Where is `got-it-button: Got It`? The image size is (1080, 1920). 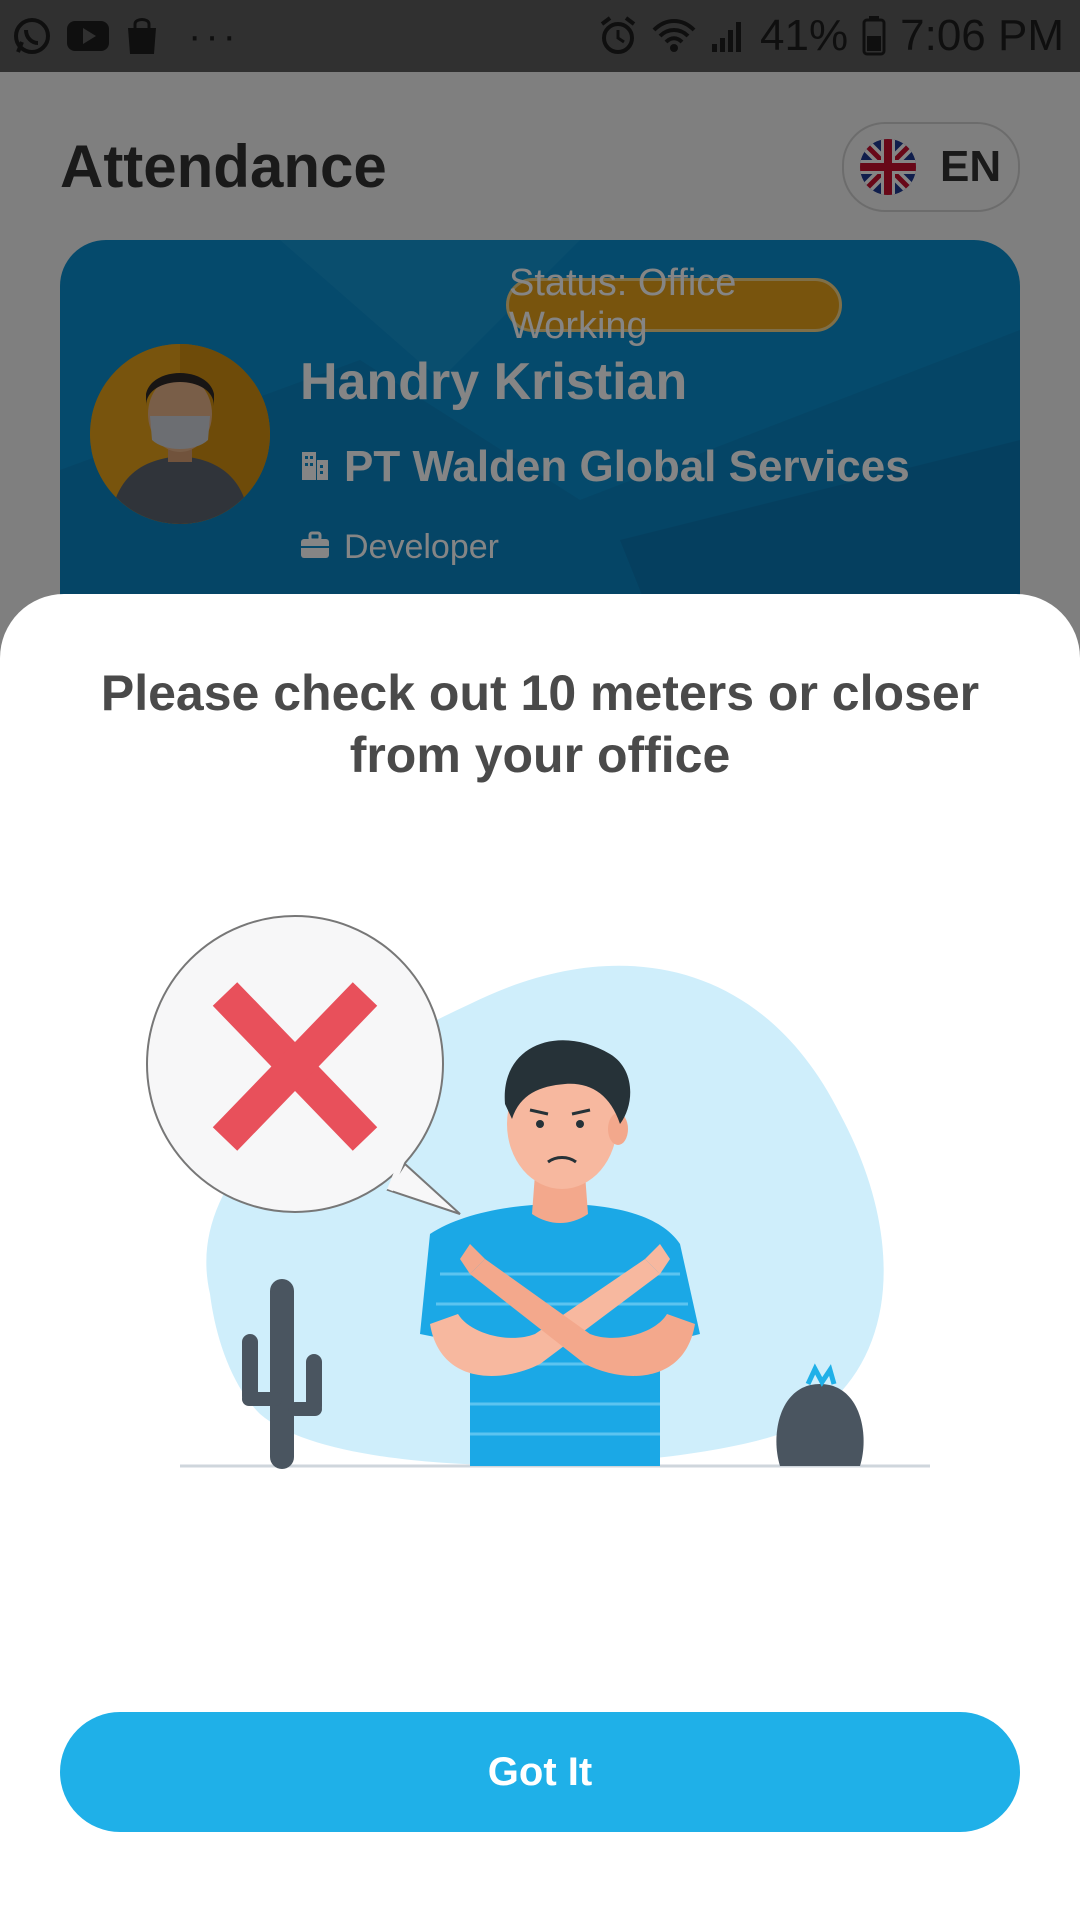
got-it-button: Got It is located at coordinates (540, 1772).